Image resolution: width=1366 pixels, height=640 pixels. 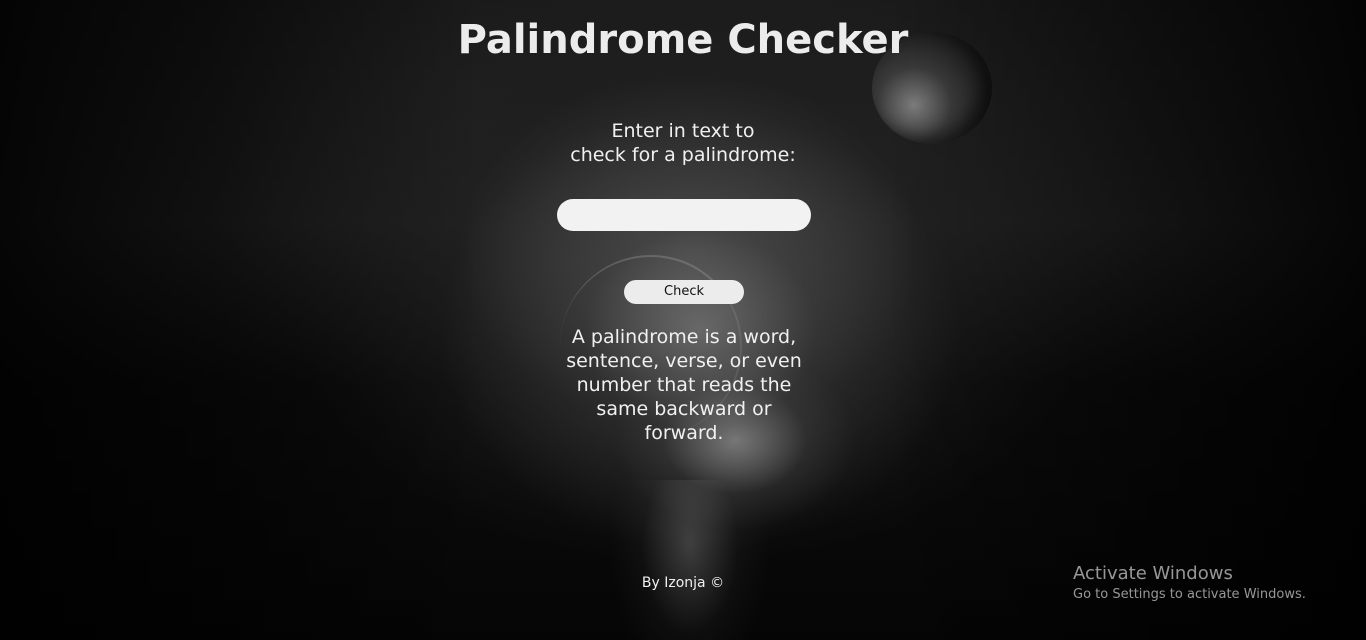 I want to click on page-title: Palindrome Checker, so click(x=683, y=40).